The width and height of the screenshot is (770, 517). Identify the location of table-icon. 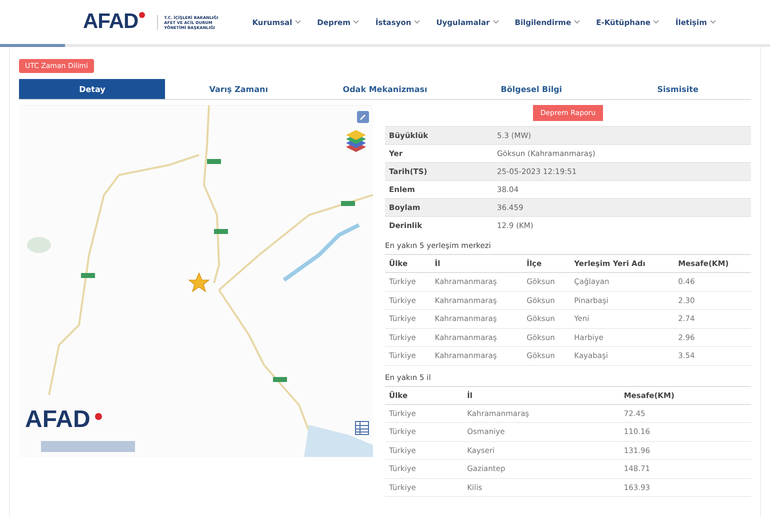
(362, 428).